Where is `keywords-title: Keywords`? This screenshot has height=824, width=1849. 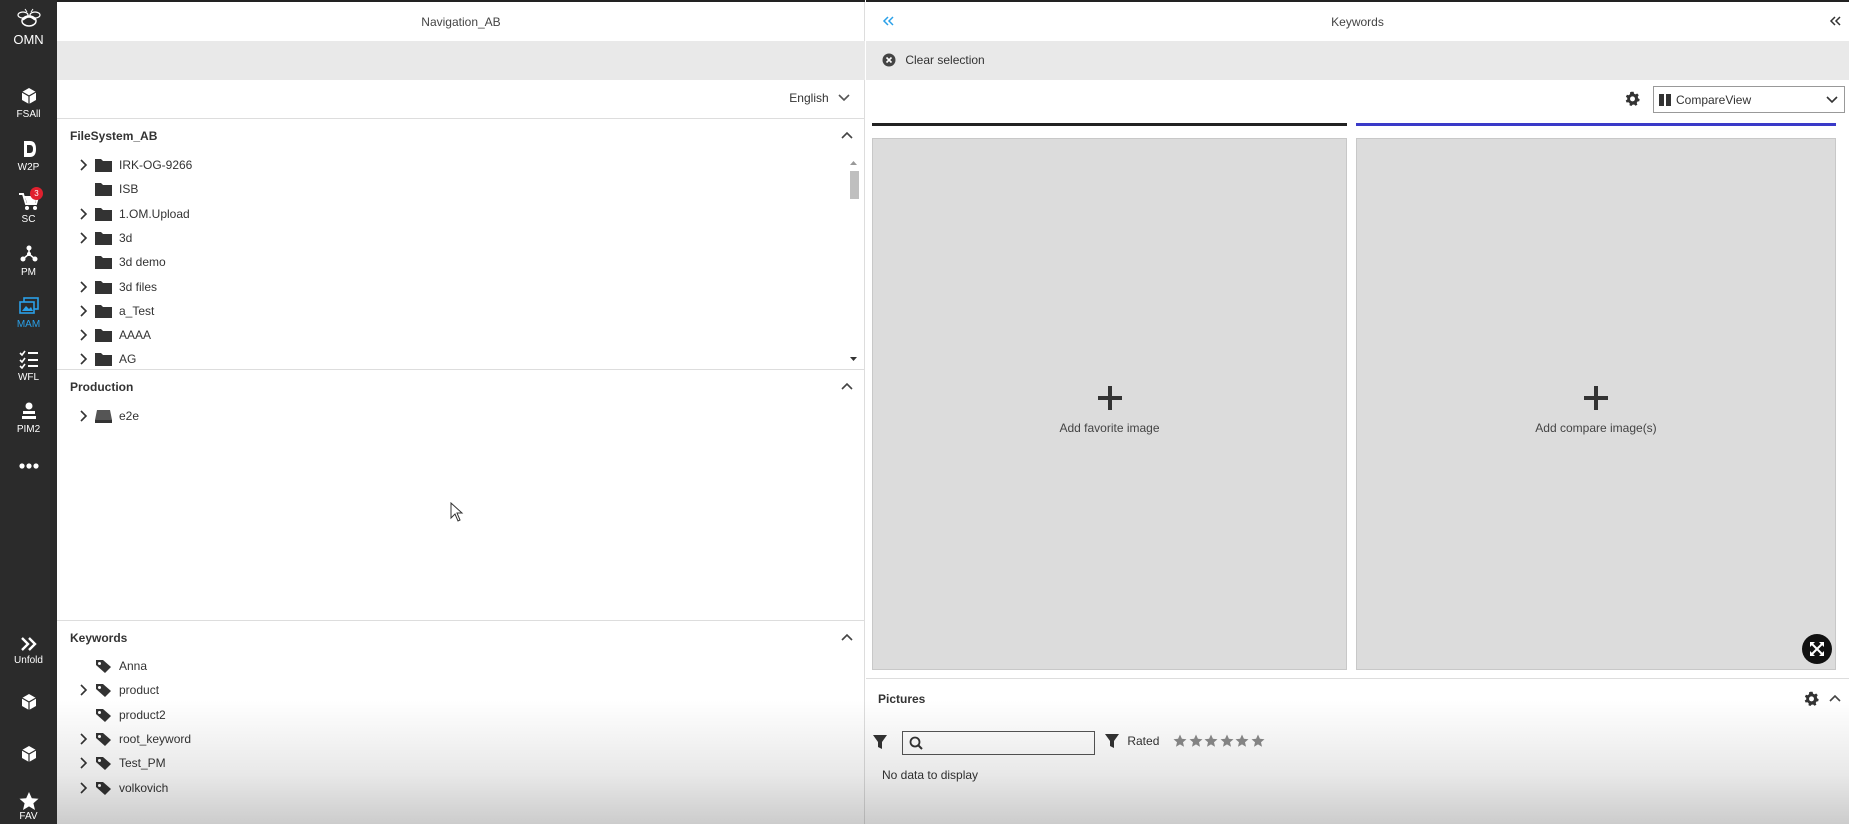 keywords-title: Keywords is located at coordinates (99, 638).